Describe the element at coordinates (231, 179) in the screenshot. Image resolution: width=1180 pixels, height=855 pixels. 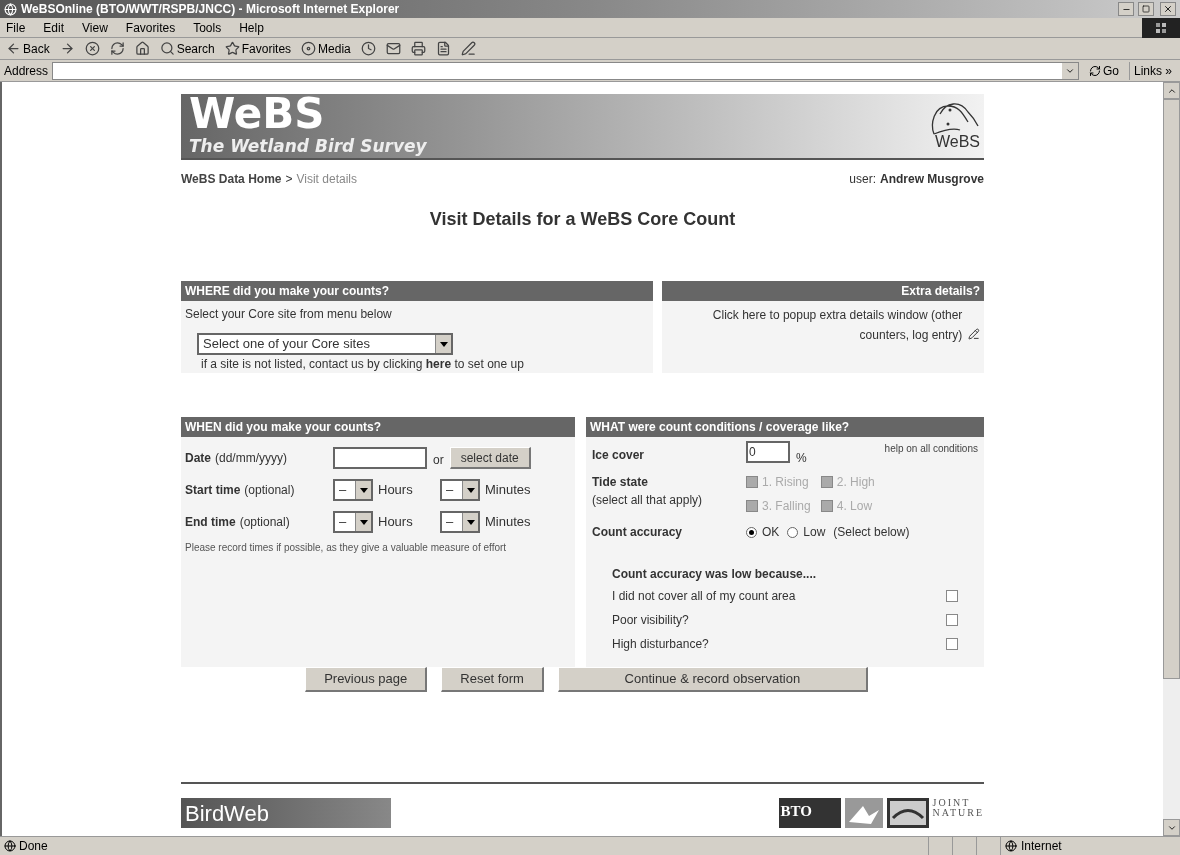
I see `breadcrumb-link: WeBS Data Home` at that location.